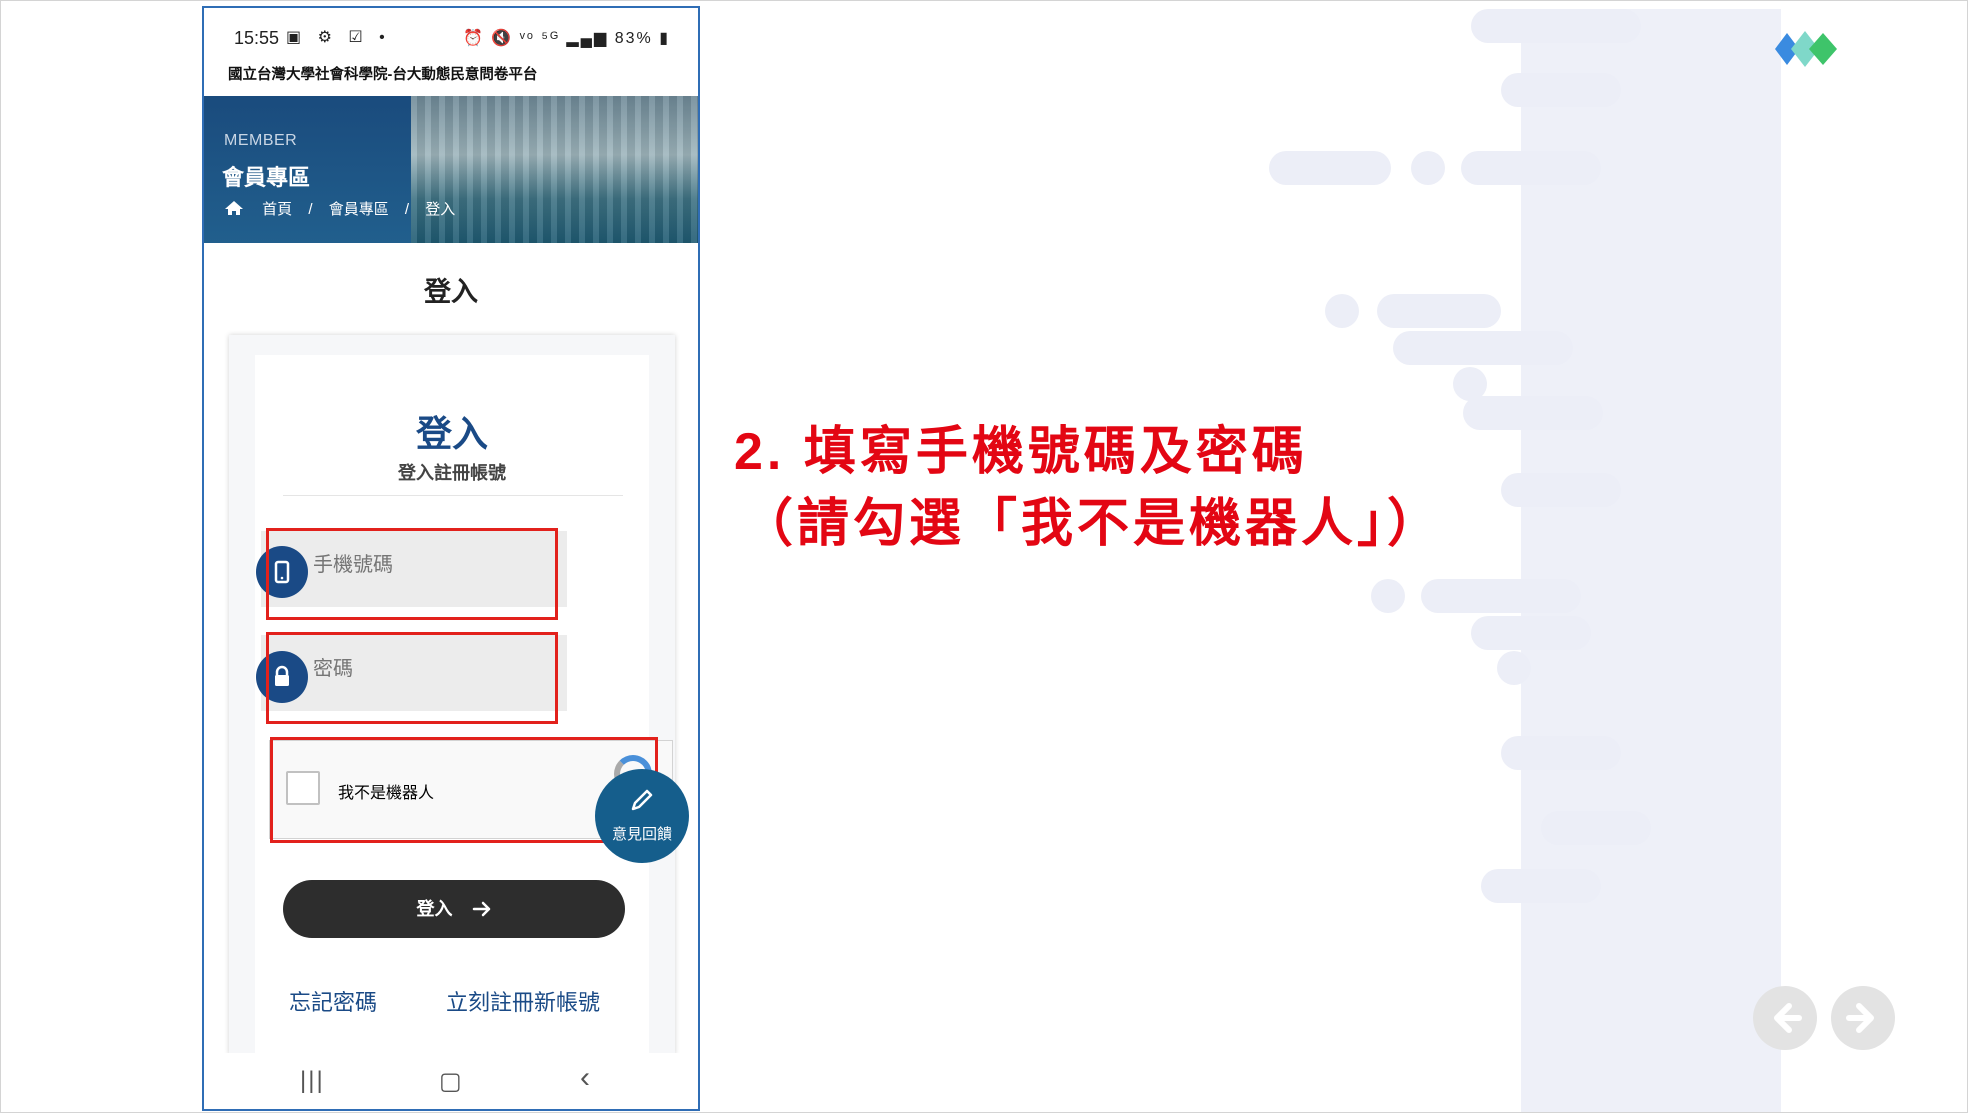  I want to click on breadcrumb-member: 會員專區, so click(359, 209).